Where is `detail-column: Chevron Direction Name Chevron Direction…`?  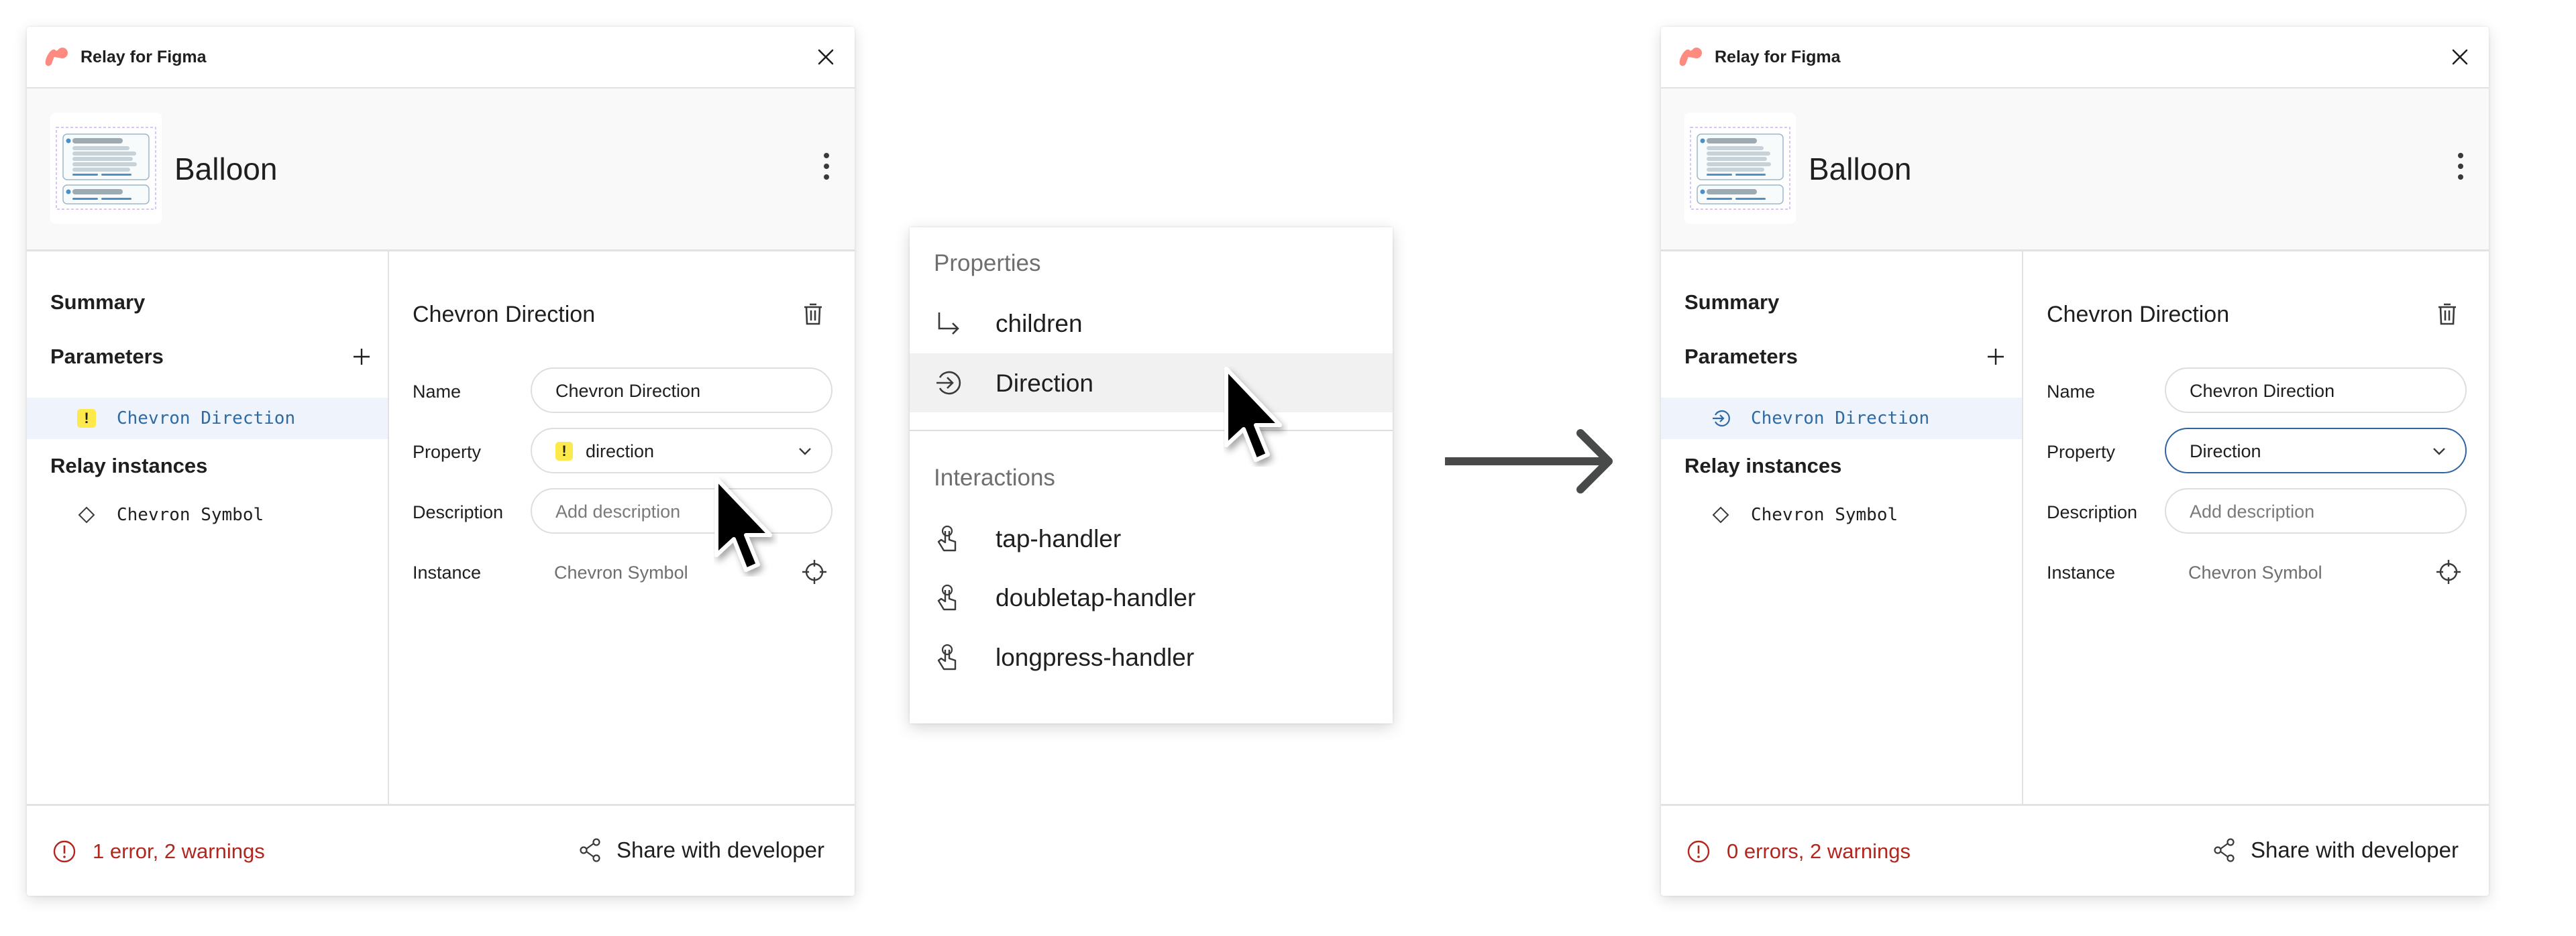 detail-column: Chevron Direction Name Chevron Direction… is located at coordinates (2256, 528).